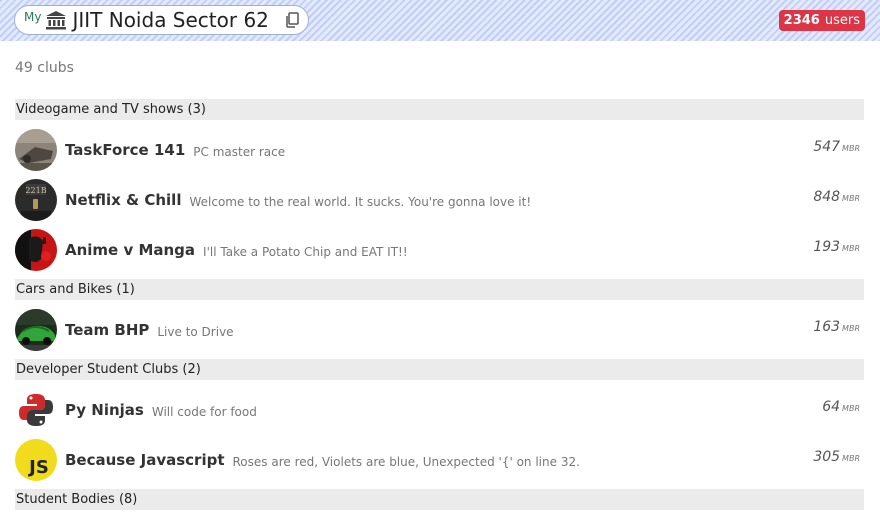  Describe the element at coordinates (125, 150) in the screenshot. I see `club-name: TaskForce 141` at that location.